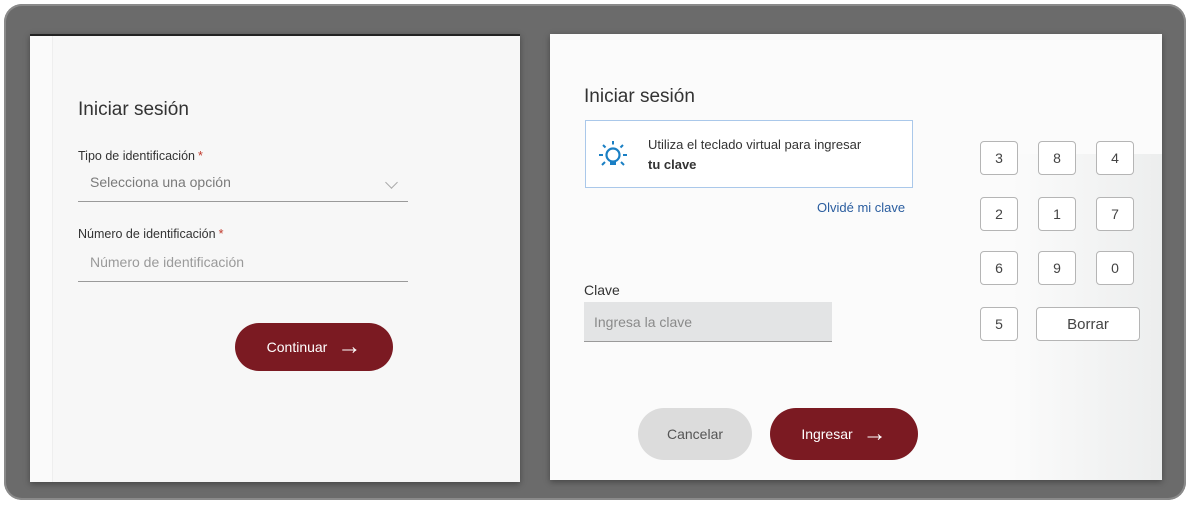  Describe the element at coordinates (1115, 214) in the screenshot. I see `keypad-key: 7` at that location.